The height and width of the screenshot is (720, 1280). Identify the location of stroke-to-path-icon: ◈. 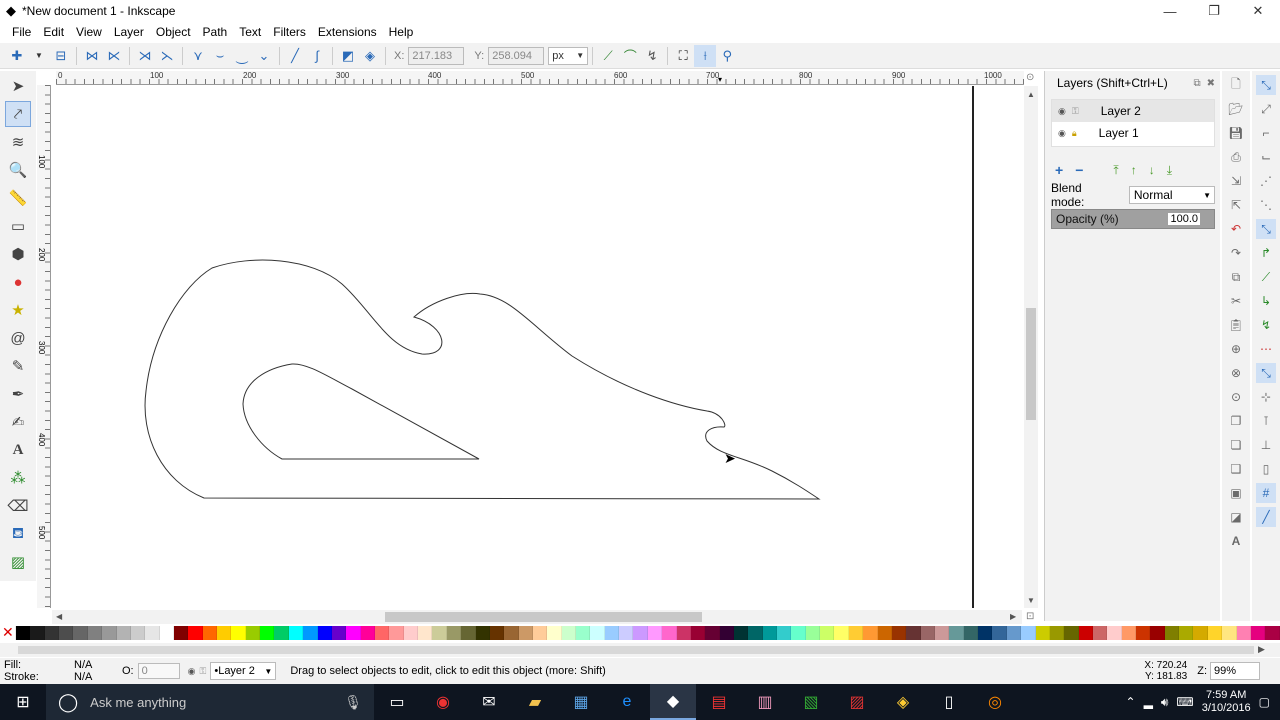
(370, 56).